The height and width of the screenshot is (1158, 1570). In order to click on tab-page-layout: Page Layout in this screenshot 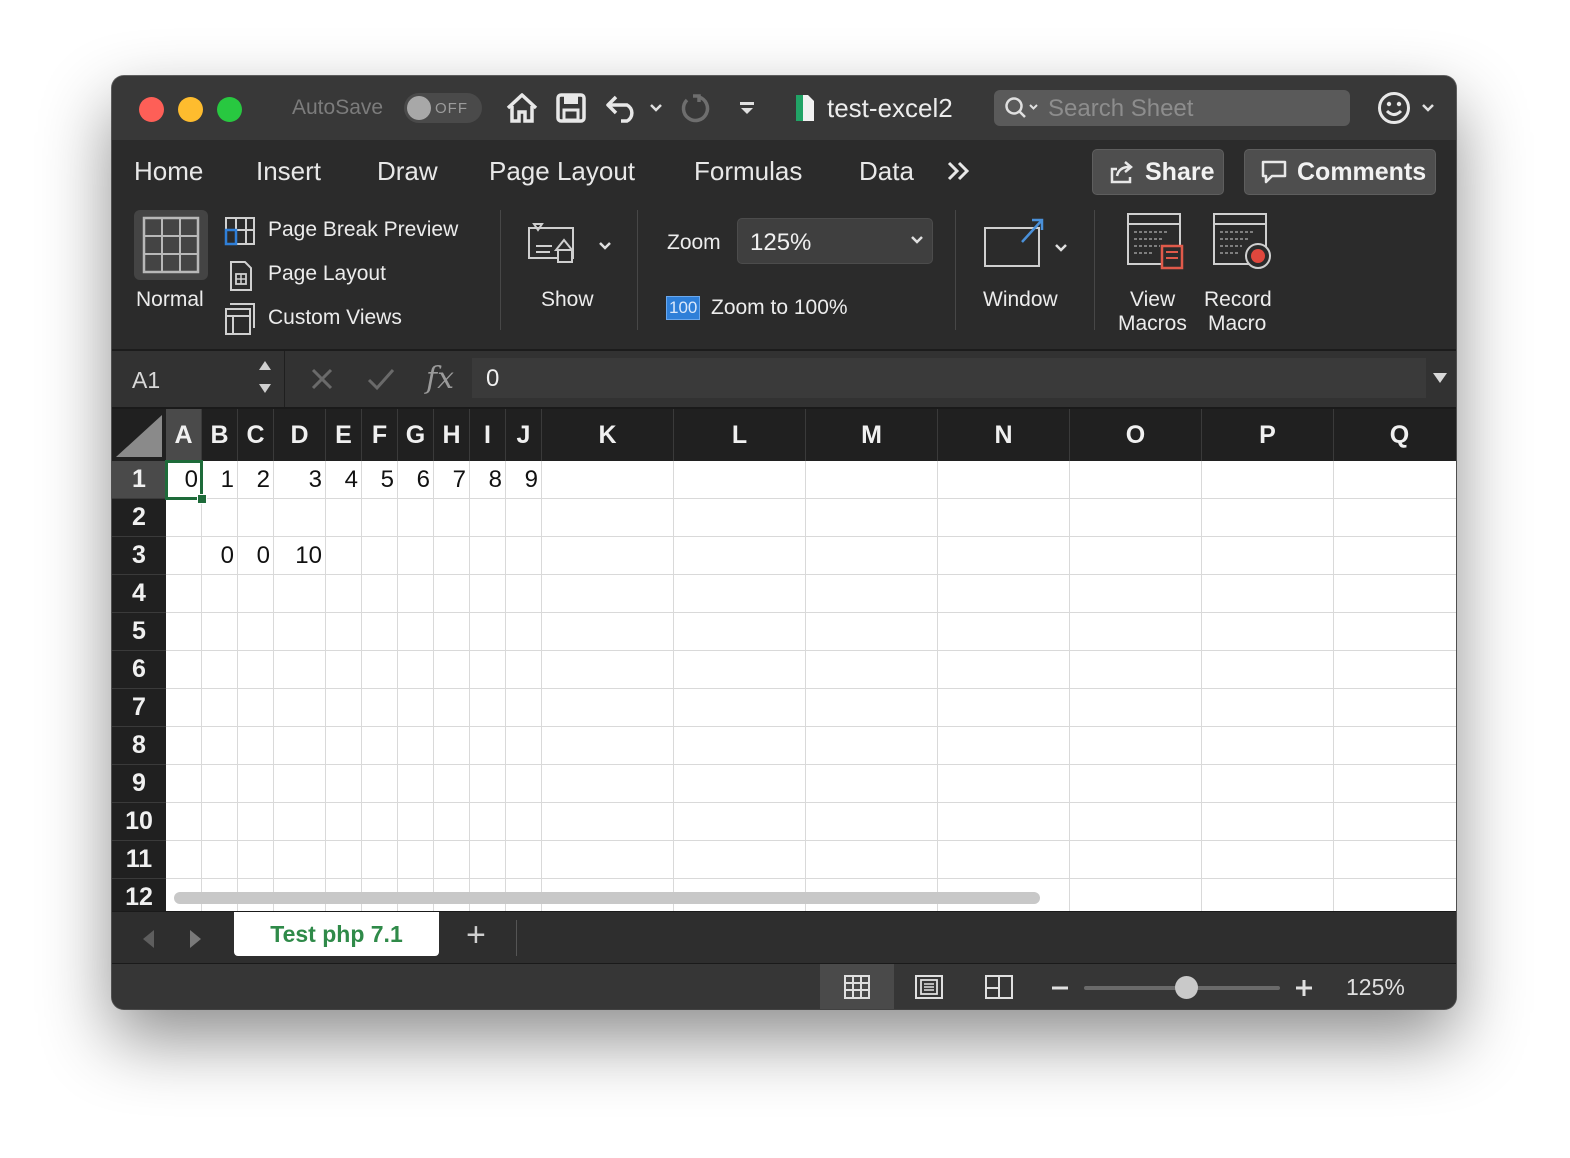, I will do `click(562, 171)`.